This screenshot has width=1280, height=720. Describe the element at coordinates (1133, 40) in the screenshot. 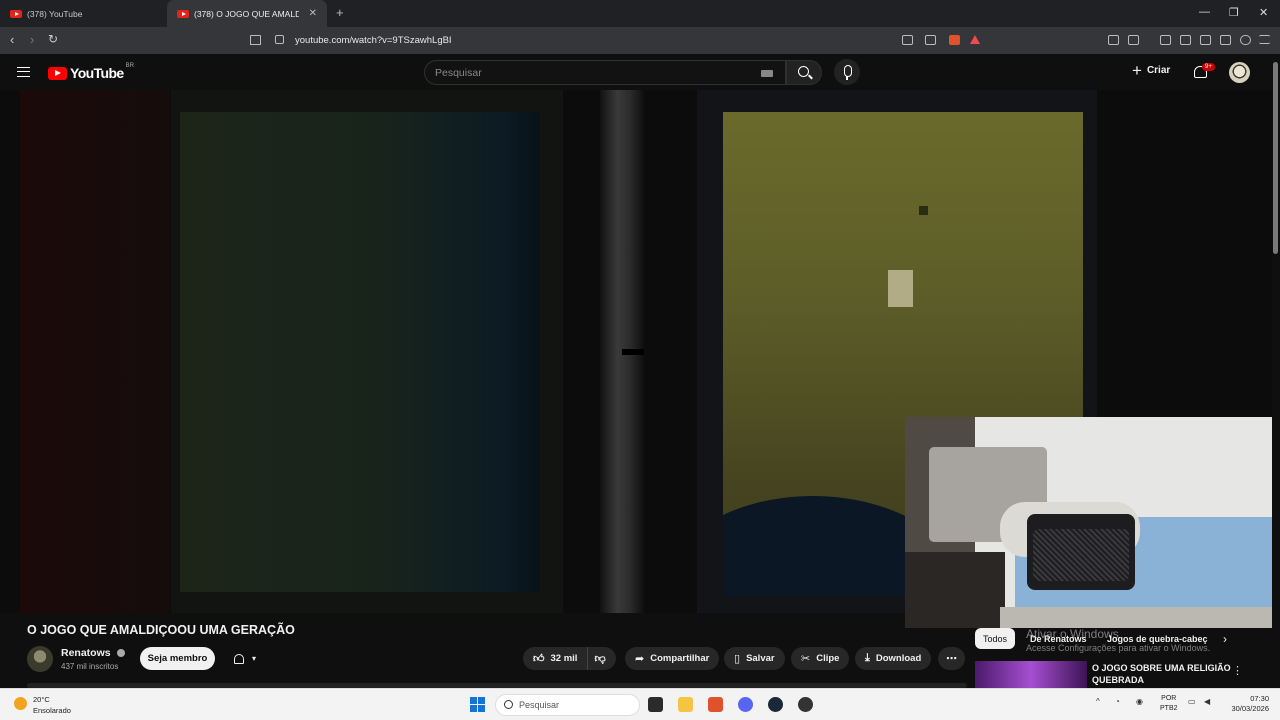

I see `screenshot-icon` at that location.